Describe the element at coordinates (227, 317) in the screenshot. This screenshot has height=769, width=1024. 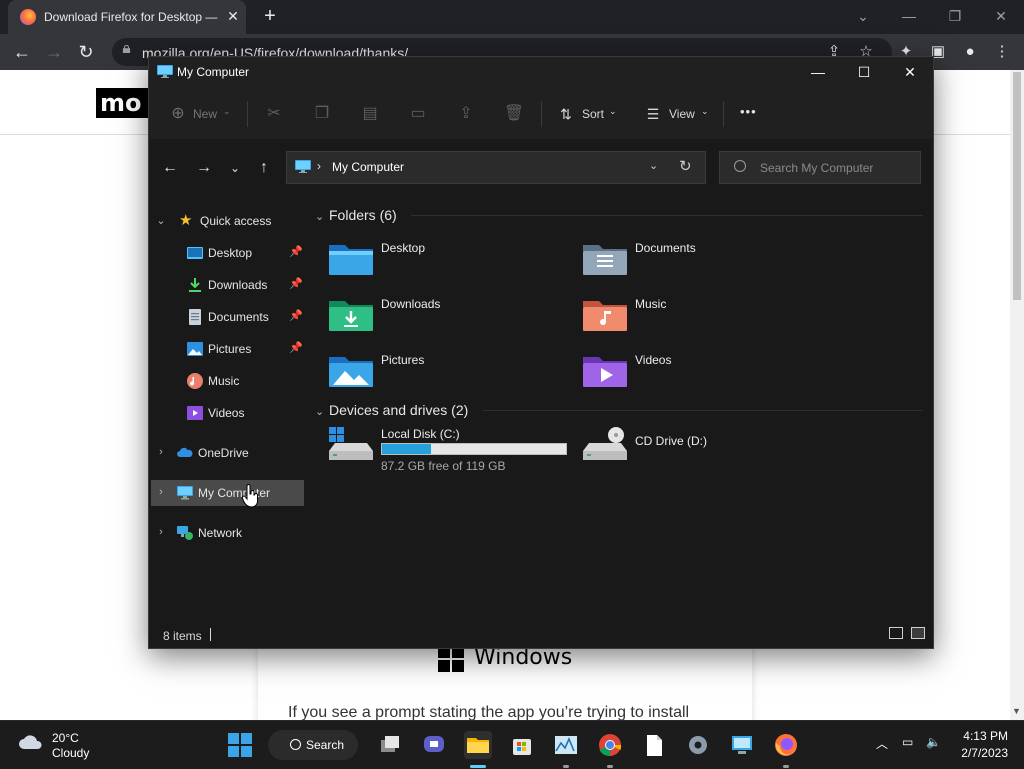
I see `nav-item-documents: Documents 📌` at that location.